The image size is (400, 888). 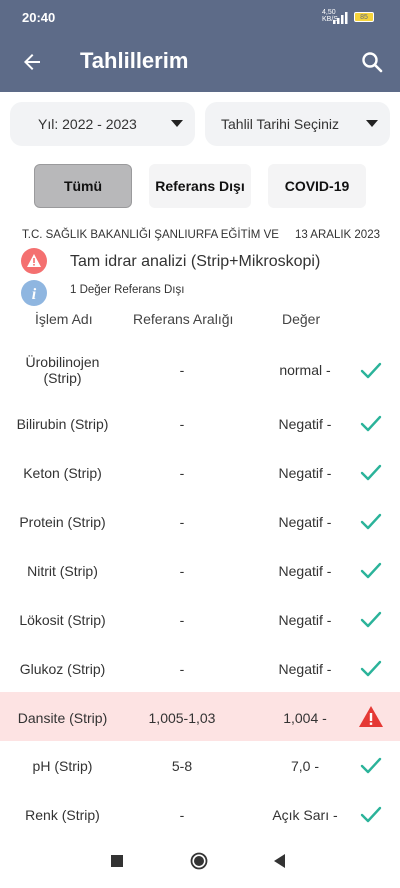 I want to click on row-name: Bilirubin (Strip), so click(x=62, y=424).